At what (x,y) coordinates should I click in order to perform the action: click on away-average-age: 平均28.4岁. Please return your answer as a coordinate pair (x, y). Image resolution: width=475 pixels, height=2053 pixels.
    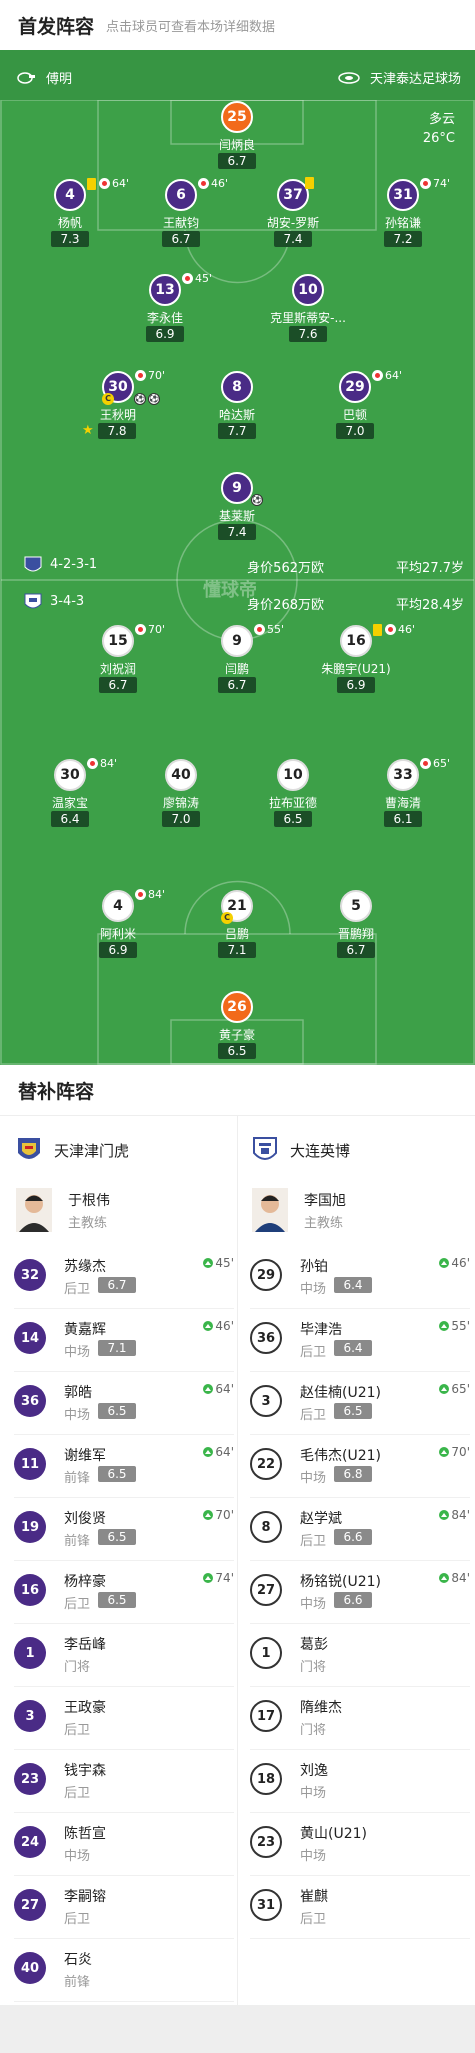
    Looking at the image, I should click on (430, 605).